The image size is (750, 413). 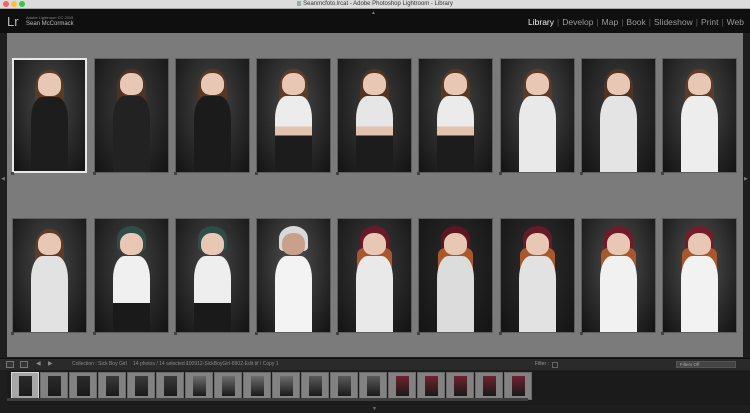 What do you see at coordinates (746, 179) in the screenshot?
I see `right-panel-toggle-icon: ▶` at bounding box center [746, 179].